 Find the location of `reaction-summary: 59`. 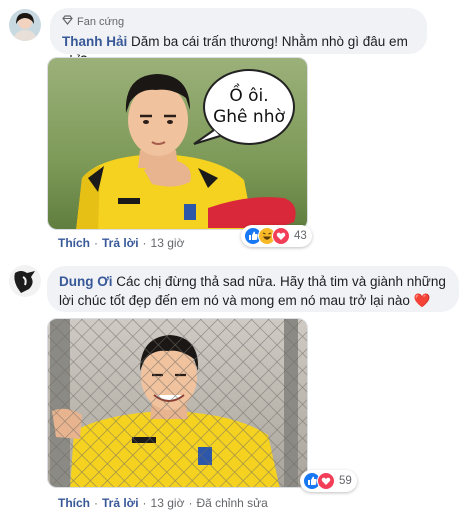

reaction-summary: 59 is located at coordinates (328, 481).